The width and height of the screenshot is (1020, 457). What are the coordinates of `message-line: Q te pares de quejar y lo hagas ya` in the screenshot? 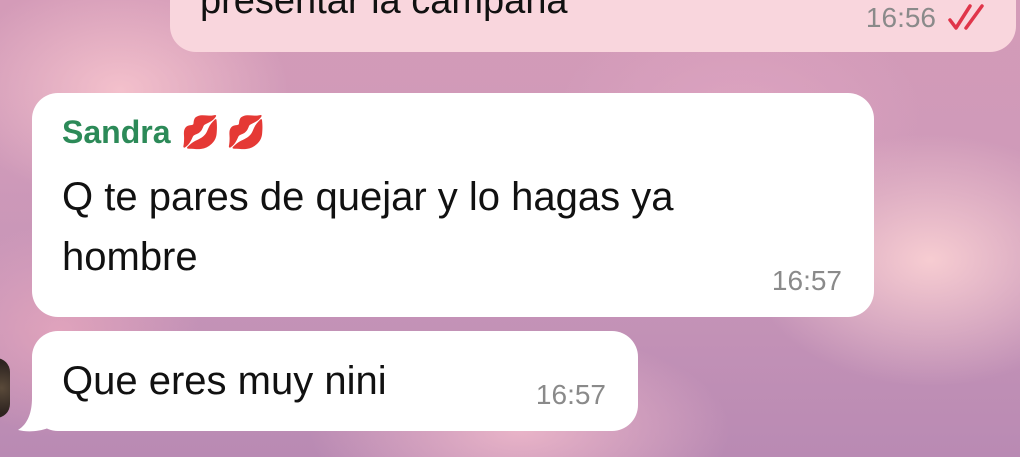 It's located at (368, 197).